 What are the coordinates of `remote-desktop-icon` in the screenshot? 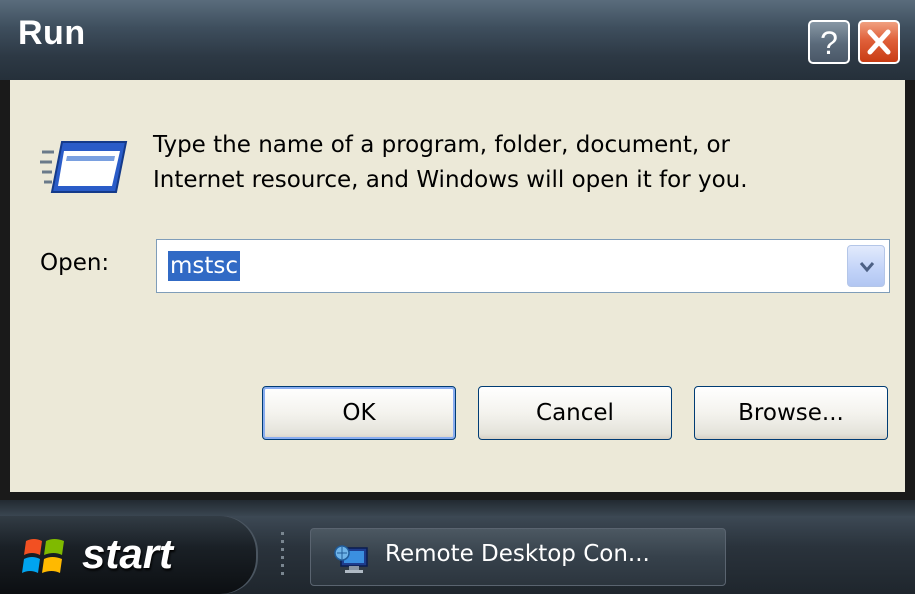 It's located at (351, 559).